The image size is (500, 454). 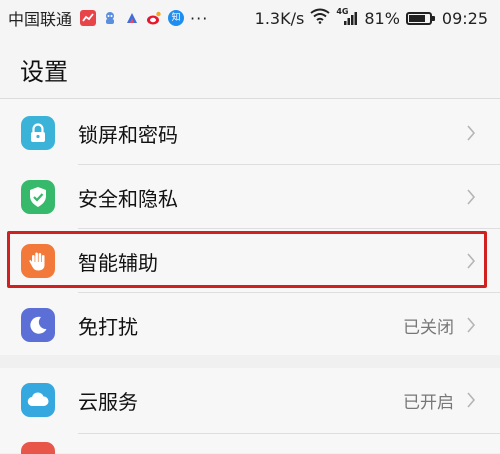 What do you see at coordinates (38, 448) in the screenshot?
I see `partial-app-icon` at bounding box center [38, 448].